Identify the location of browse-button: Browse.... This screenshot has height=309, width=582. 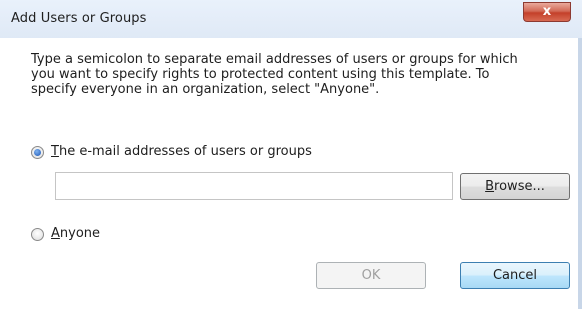
(515, 186).